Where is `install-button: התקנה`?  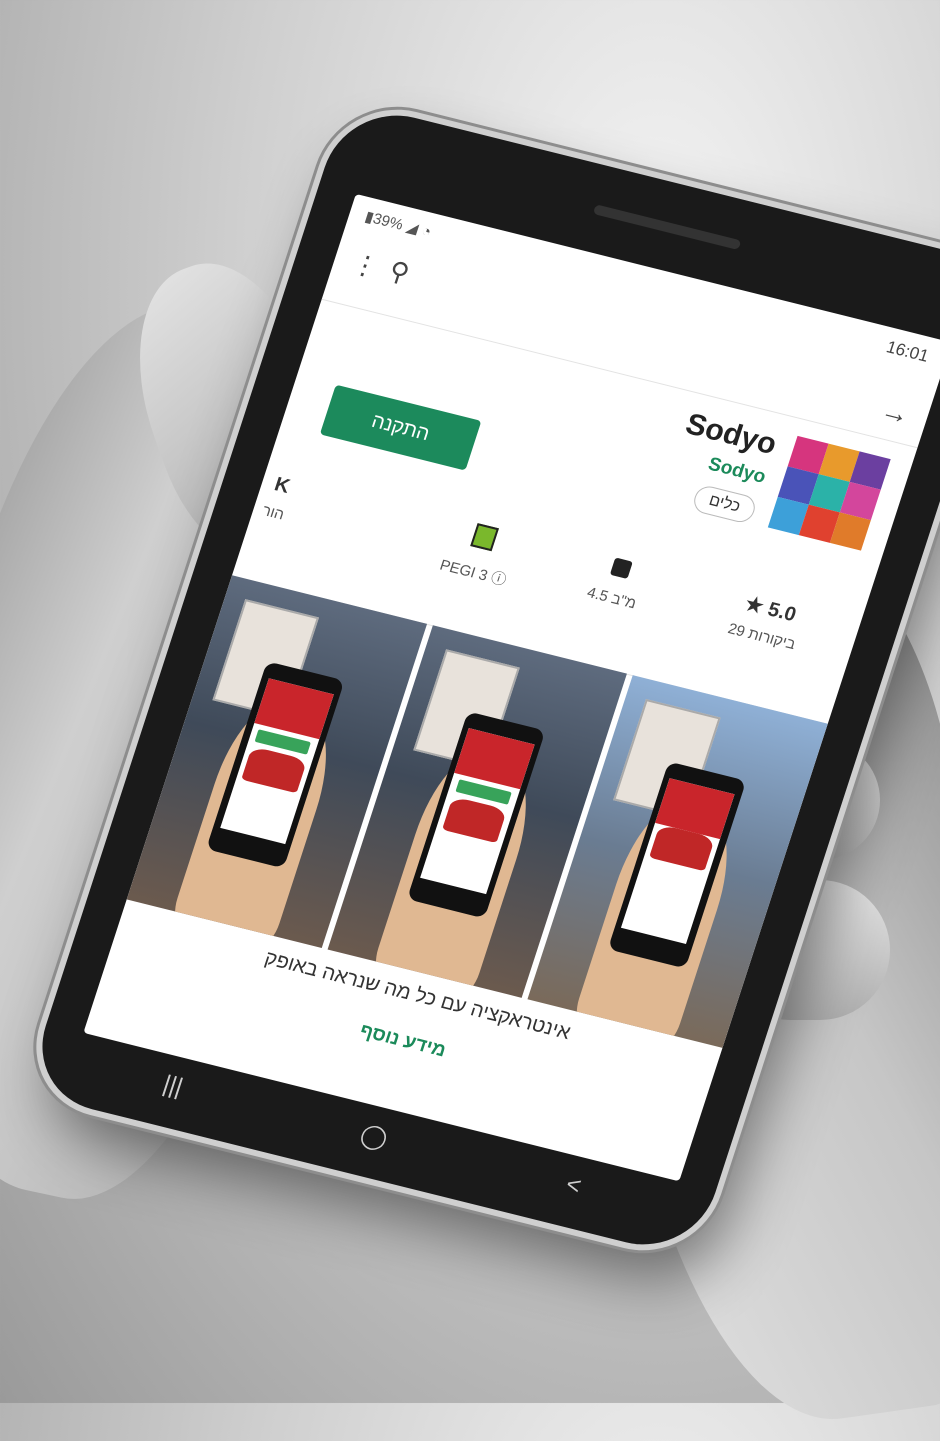
install-button: התקנה is located at coordinates (400, 427).